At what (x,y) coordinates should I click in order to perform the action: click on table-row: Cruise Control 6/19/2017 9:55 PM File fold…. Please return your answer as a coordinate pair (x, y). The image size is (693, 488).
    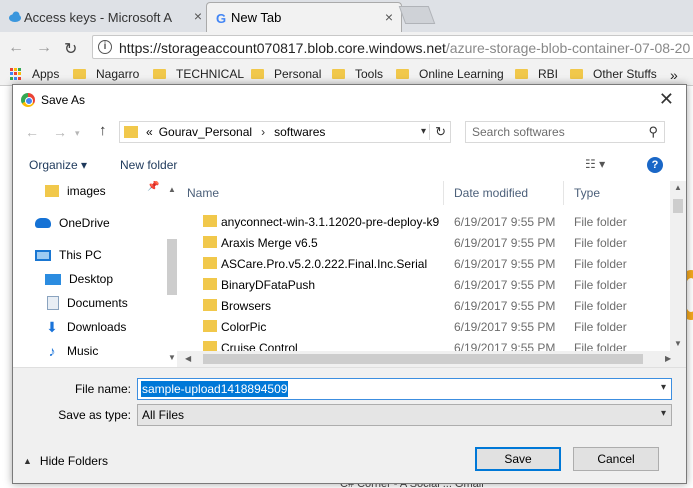
    Looking at the image, I should click on (423, 344).